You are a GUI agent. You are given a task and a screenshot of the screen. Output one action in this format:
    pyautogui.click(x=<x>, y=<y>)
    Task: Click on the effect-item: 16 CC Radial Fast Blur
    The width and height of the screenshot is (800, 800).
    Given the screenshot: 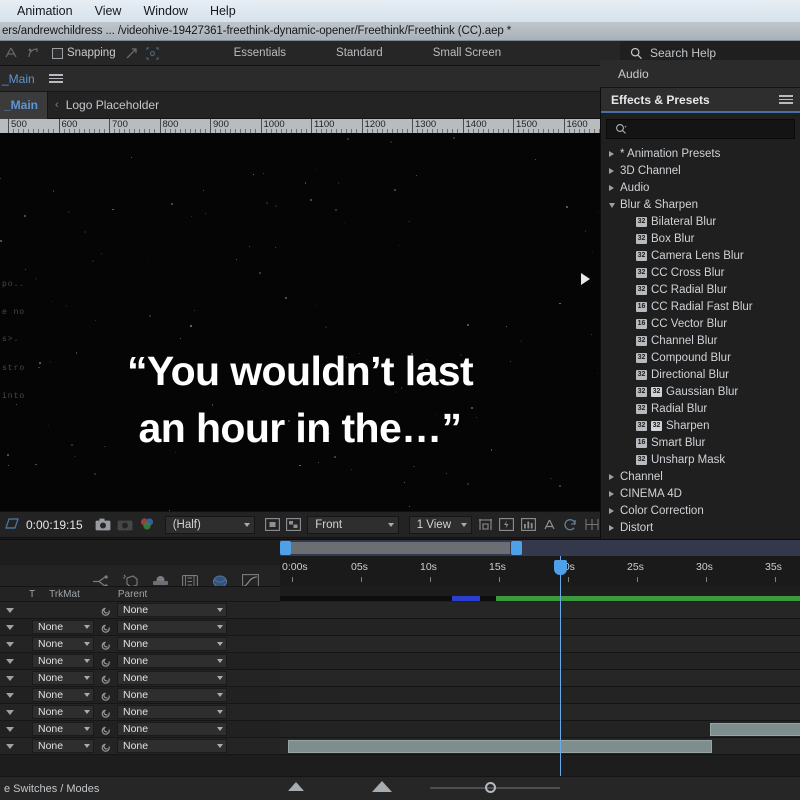 What is the action you would take?
    pyautogui.click(x=700, y=306)
    